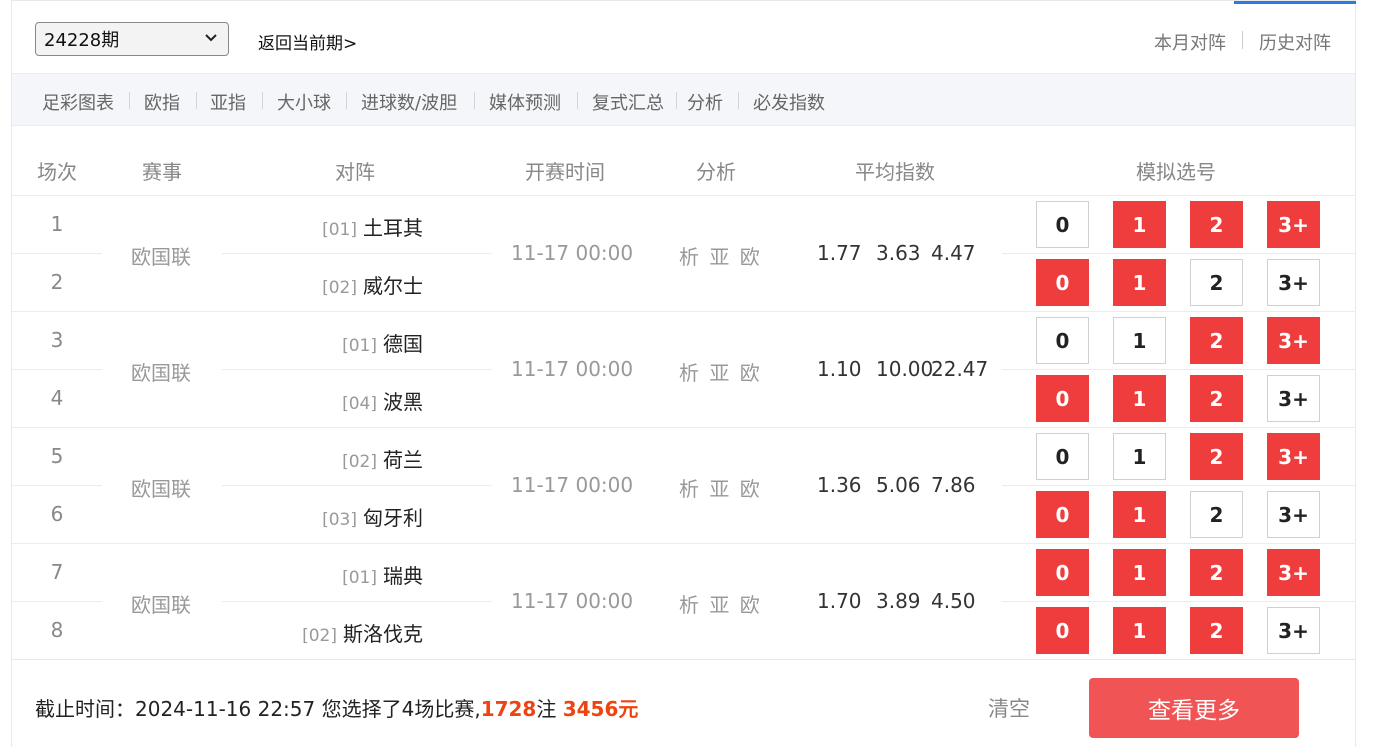 The height and width of the screenshot is (747, 1375). I want to click on match-index: 3, so click(57, 340).